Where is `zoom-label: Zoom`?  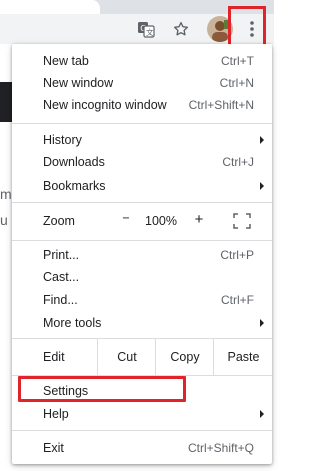 zoom-label: Zoom is located at coordinates (59, 221).